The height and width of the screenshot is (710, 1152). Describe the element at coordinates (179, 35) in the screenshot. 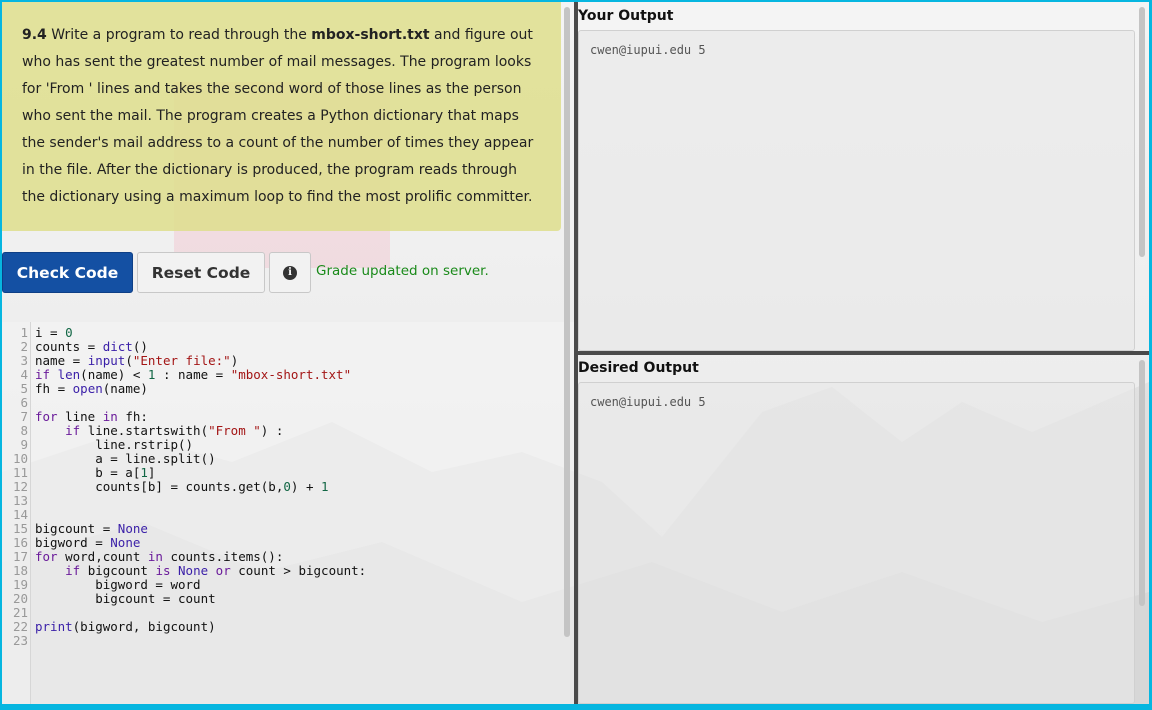

I see `problem-text-before: Write a program to read through the` at that location.